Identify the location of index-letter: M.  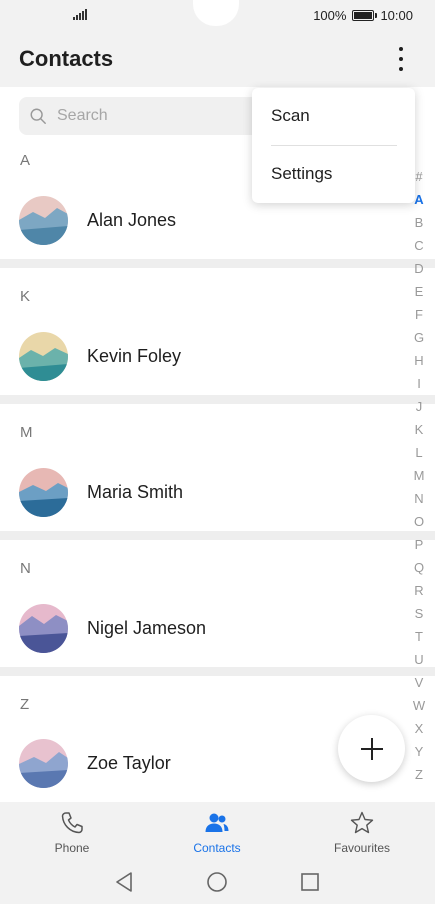
(419, 475).